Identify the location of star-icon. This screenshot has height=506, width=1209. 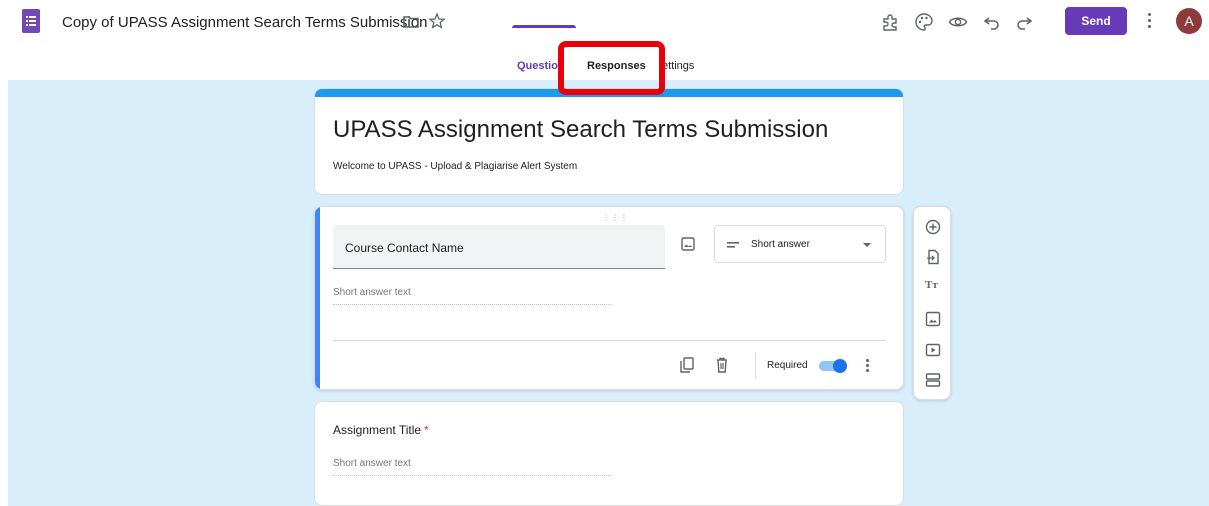
(437, 21).